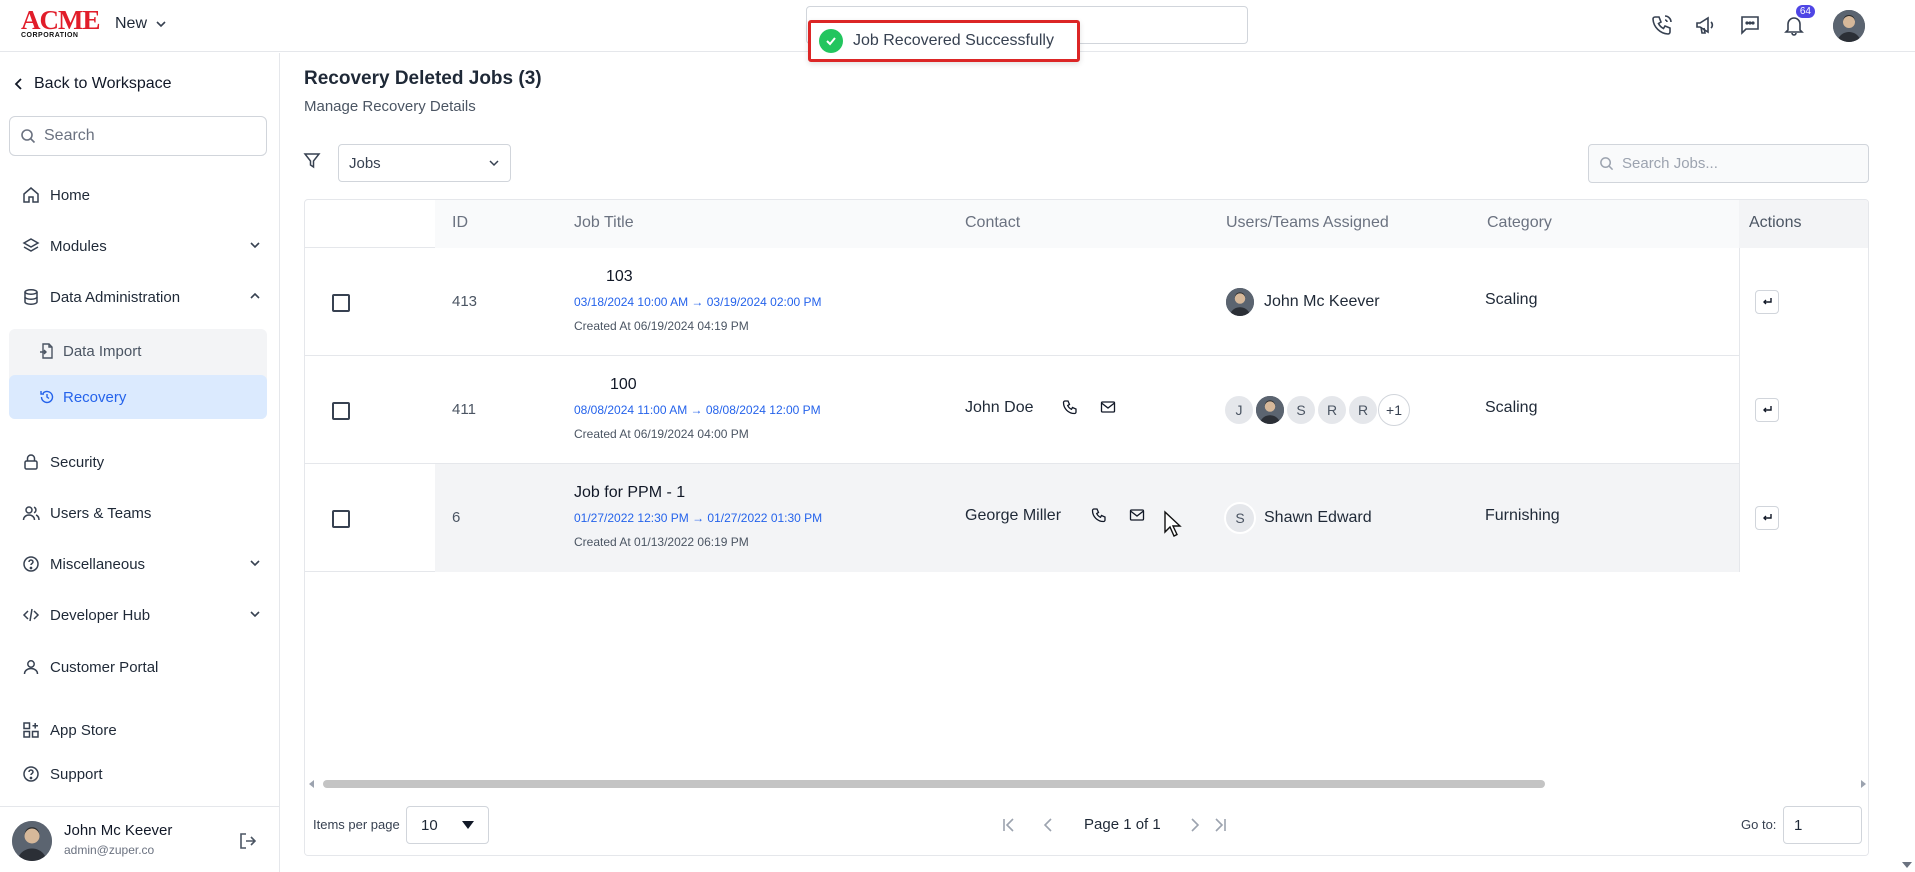 This screenshot has height=872, width=1915. Describe the element at coordinates (141, 24) in the screenshot. I see `new-button: New` at that location.